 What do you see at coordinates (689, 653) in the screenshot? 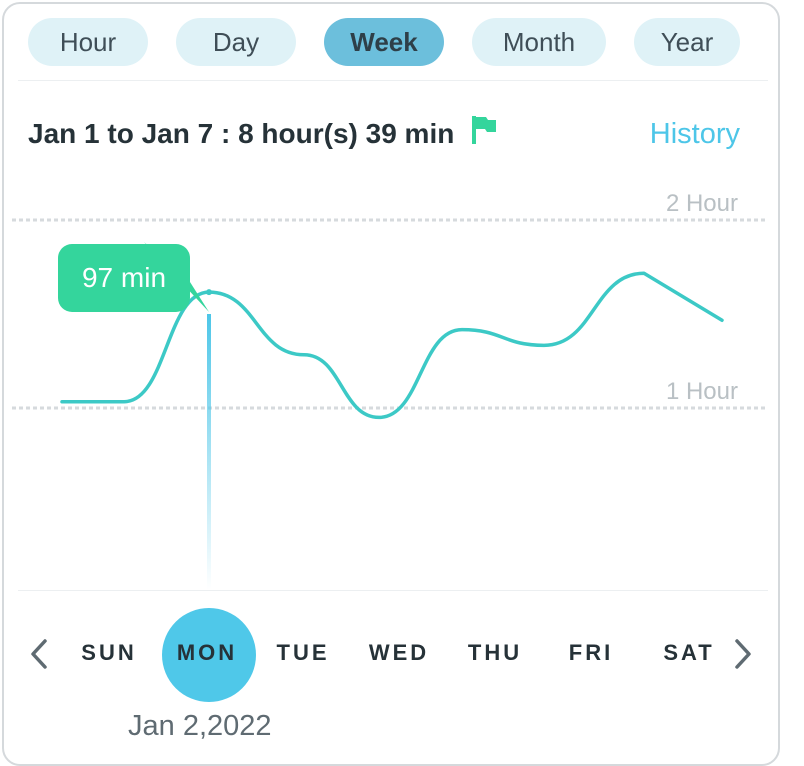
I see `day-sat: SAT` at bounding box center [689, 653].